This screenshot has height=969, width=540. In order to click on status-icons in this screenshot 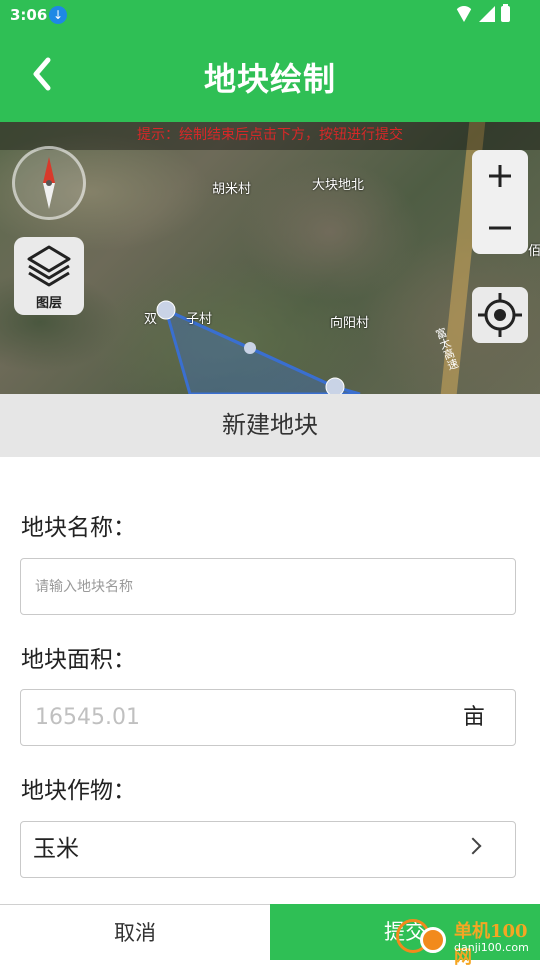, I will do `click(482, 13)`.